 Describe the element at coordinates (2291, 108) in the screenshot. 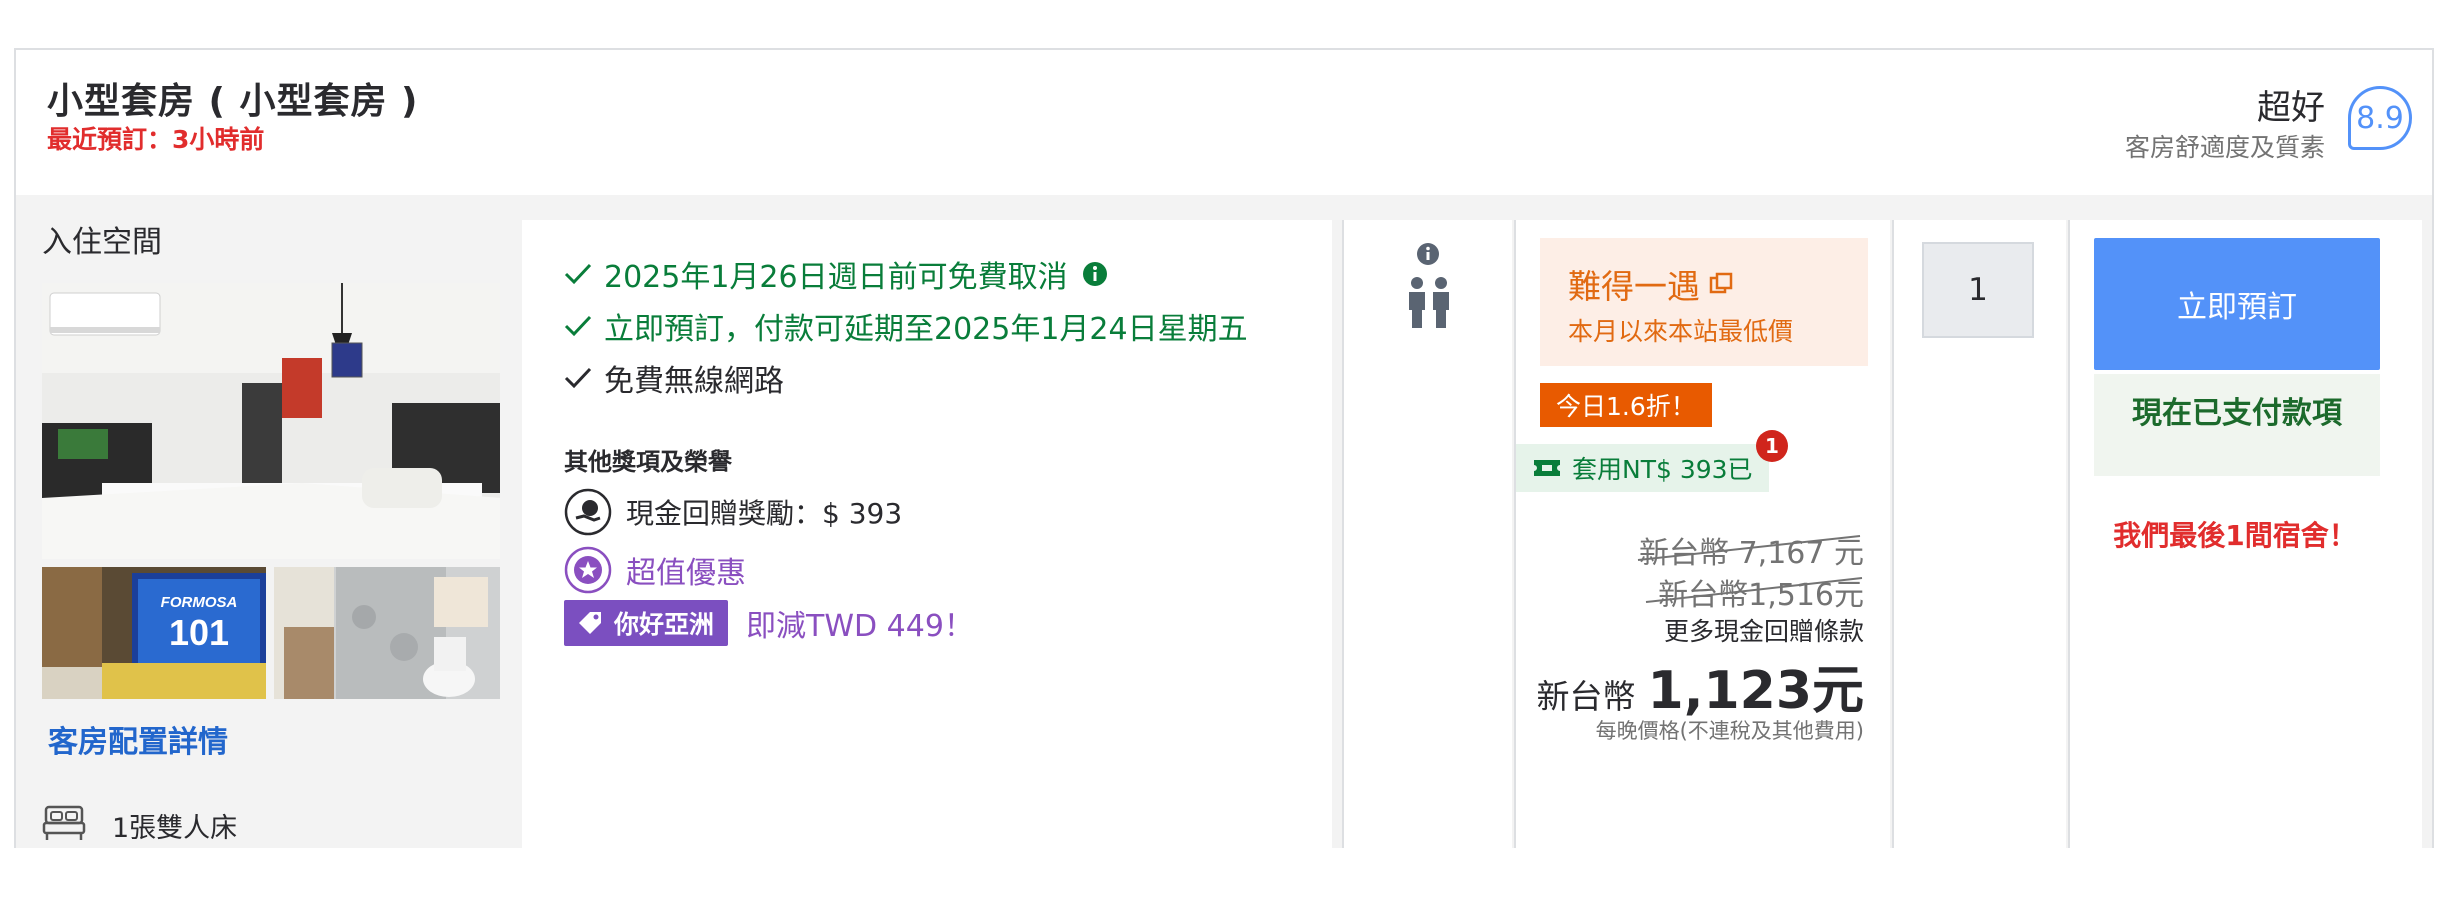

I see `rating-word: 超好` at that location.